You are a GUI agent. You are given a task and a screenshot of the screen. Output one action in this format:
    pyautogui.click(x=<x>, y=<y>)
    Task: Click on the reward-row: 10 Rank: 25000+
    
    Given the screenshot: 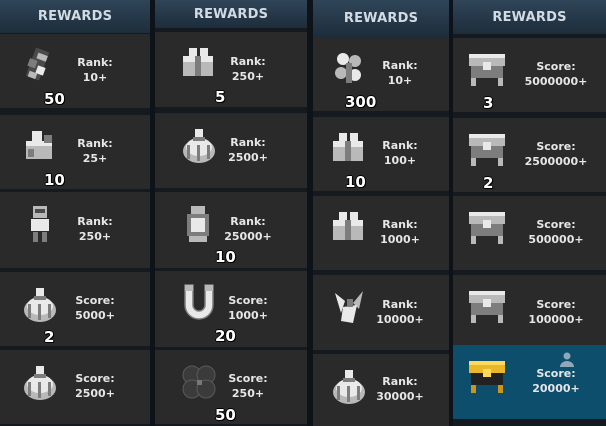 What is the action you would take?
    pyautogui.click(x=231, y=230)
    